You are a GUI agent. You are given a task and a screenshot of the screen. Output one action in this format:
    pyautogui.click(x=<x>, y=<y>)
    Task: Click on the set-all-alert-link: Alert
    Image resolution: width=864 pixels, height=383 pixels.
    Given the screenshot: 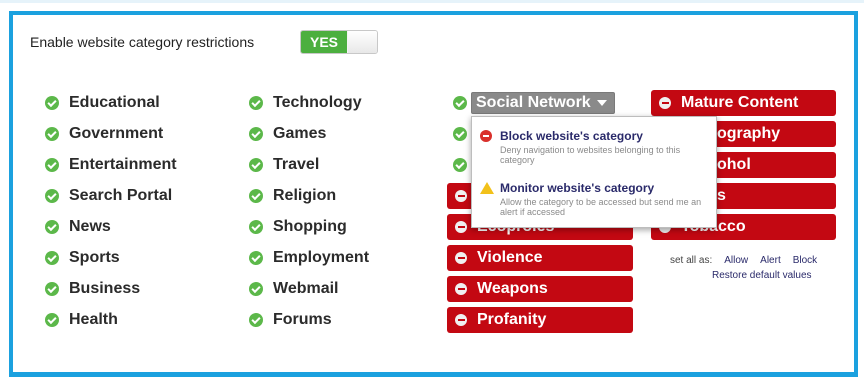 What is the action you would take?
    pyautogui.click(x=770, y=260)
    